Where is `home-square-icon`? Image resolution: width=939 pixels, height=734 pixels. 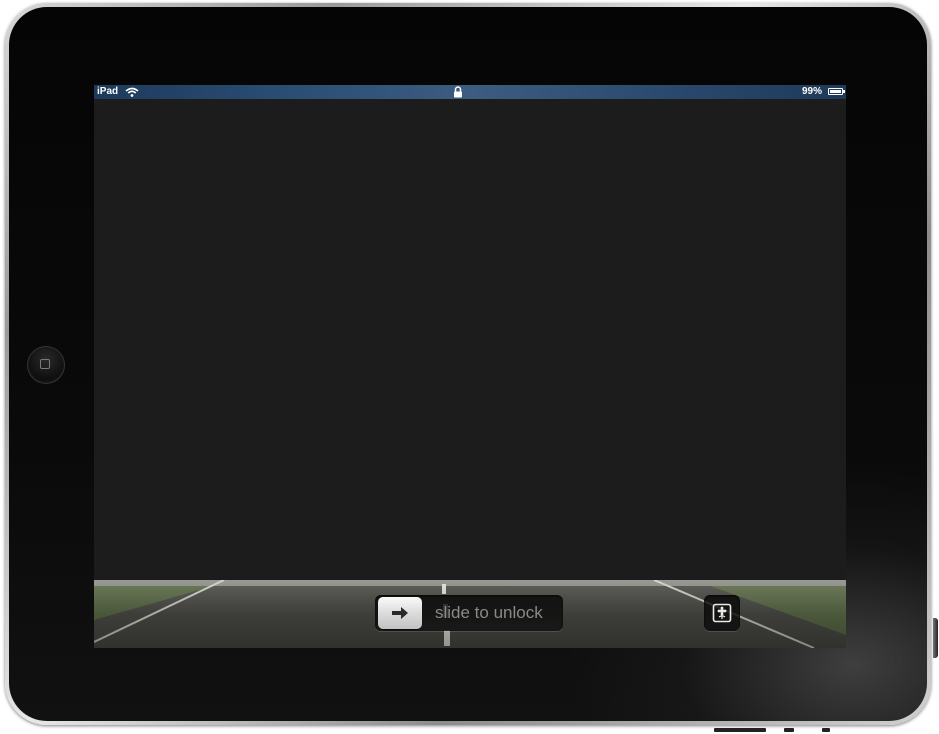
home-square-icon is located at coordinates (45, 364).